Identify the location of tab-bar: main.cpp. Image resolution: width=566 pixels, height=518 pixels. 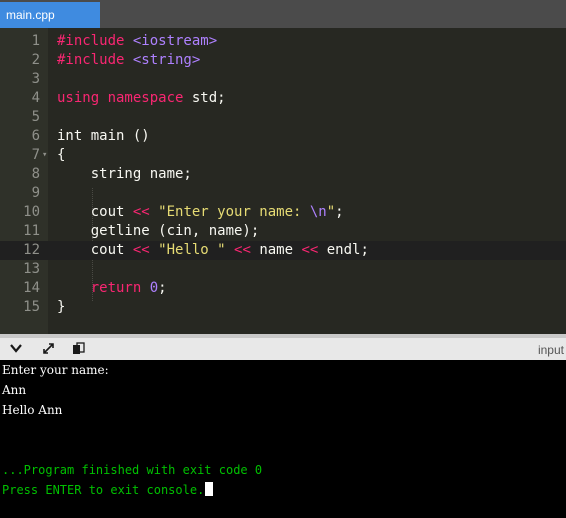
(283, 14).